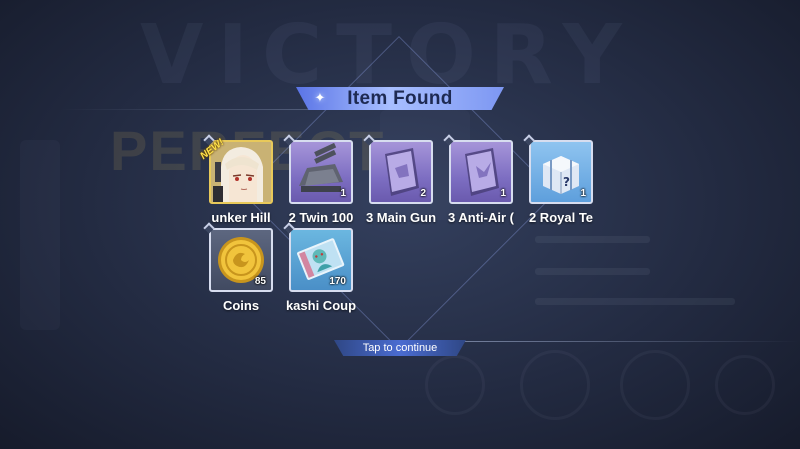  I want to click on reward-item-royal-tech: ? 1 2 Royal Te, so click(558, 179).